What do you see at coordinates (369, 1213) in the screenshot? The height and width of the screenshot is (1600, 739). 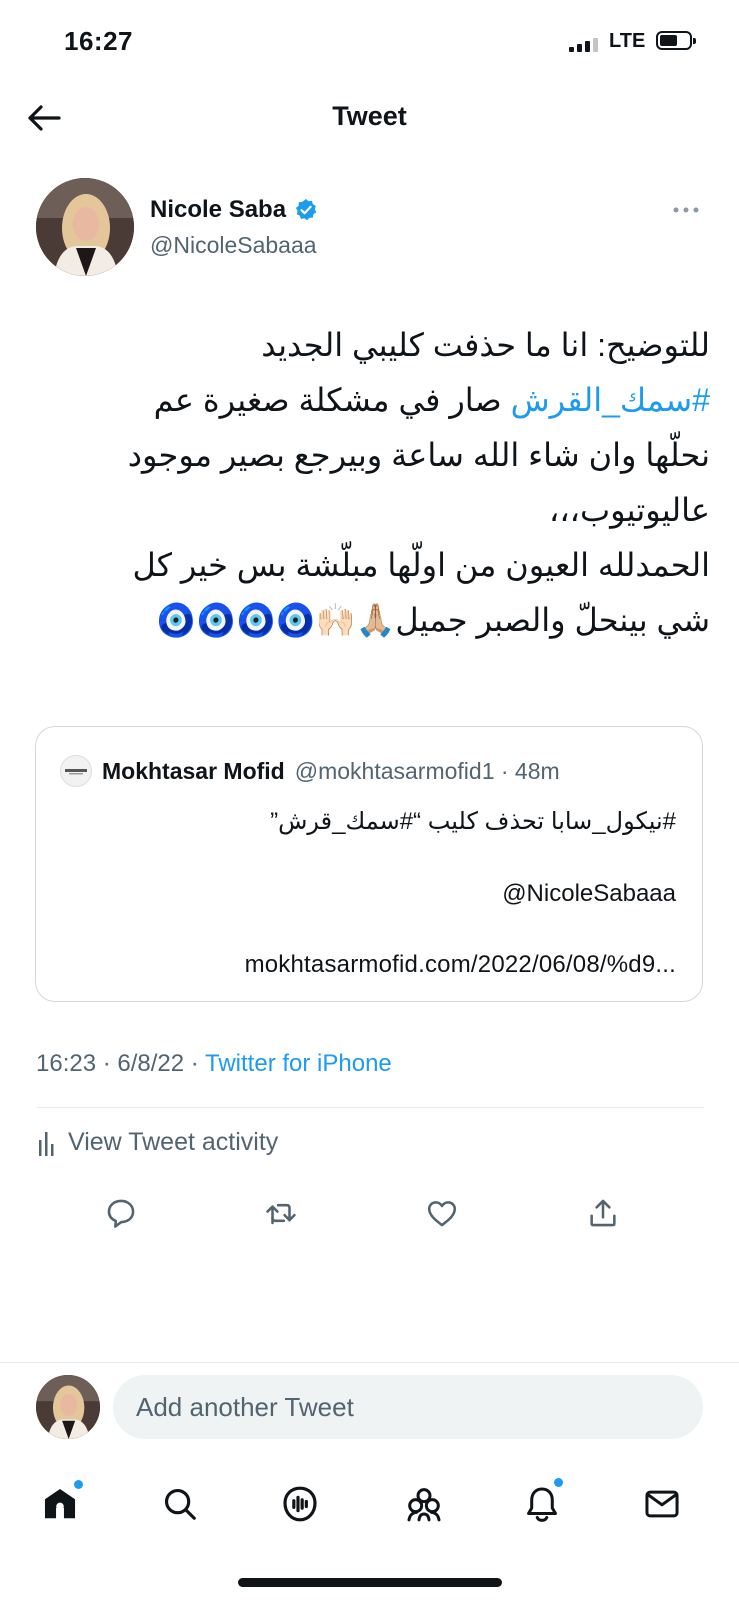 I see `tweet-actions` at bounding box center [369, 1213].